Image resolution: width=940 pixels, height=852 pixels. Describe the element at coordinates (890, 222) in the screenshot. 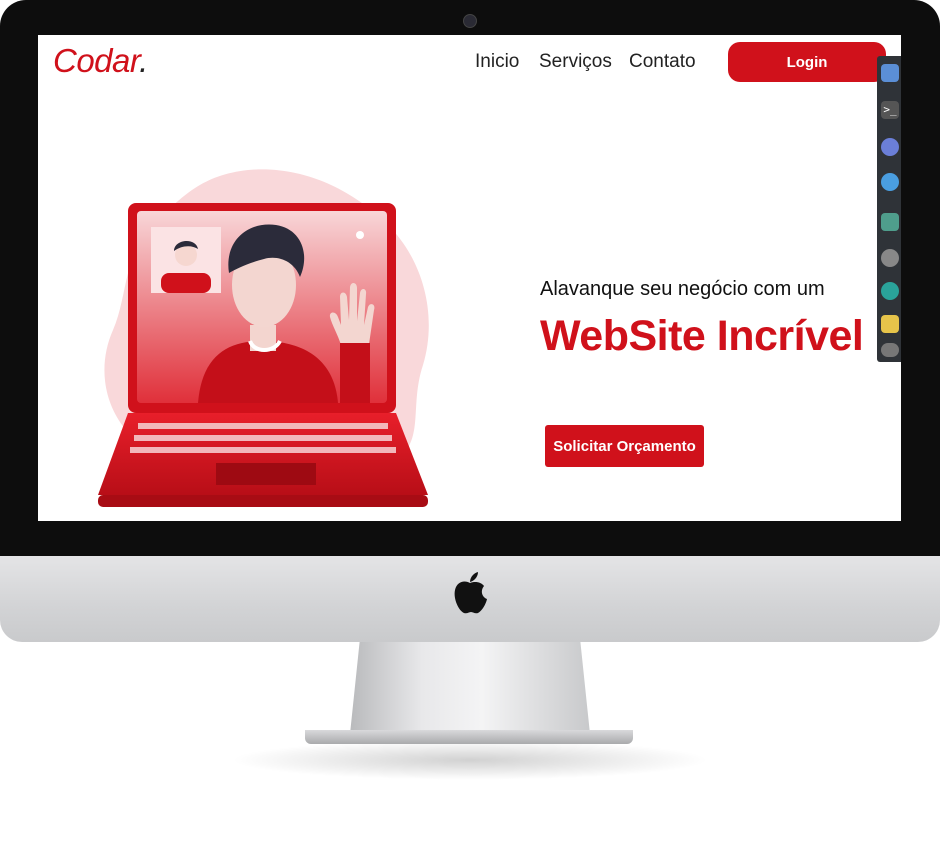

I see `files-icon` at that location.